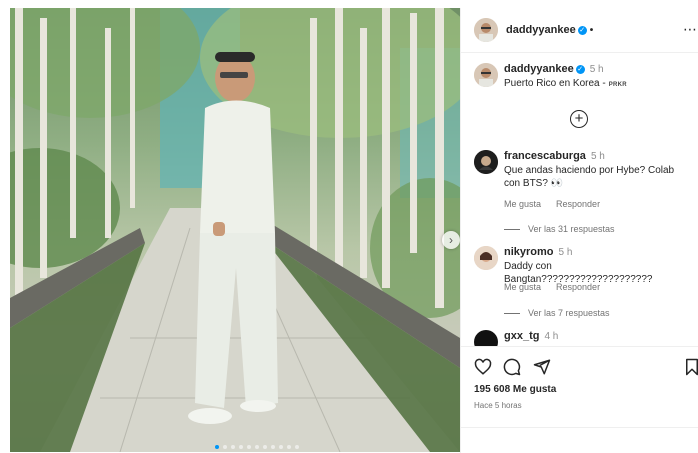 This screenshot has height=453, width=698. I want to click on caption-username: daddyyankee, so click(539, 69).